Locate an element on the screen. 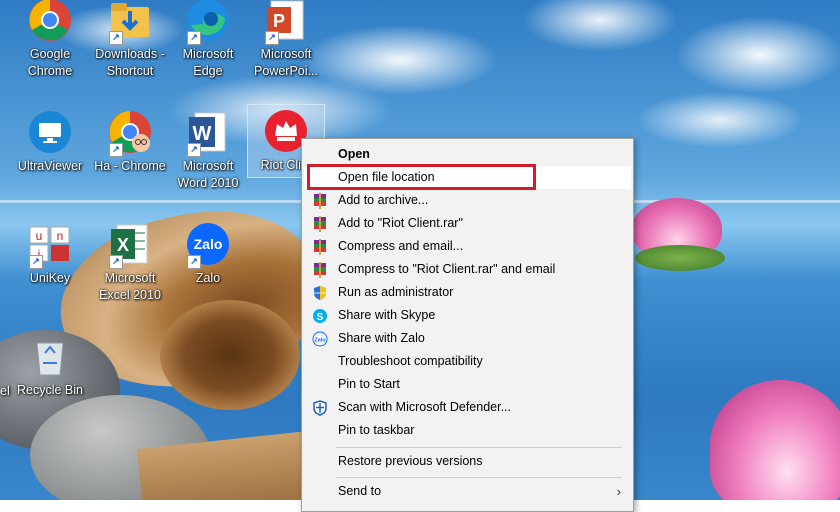  desktop-icon-edge: ↗ Microsoft Edge is located at coordinates (208, 40).